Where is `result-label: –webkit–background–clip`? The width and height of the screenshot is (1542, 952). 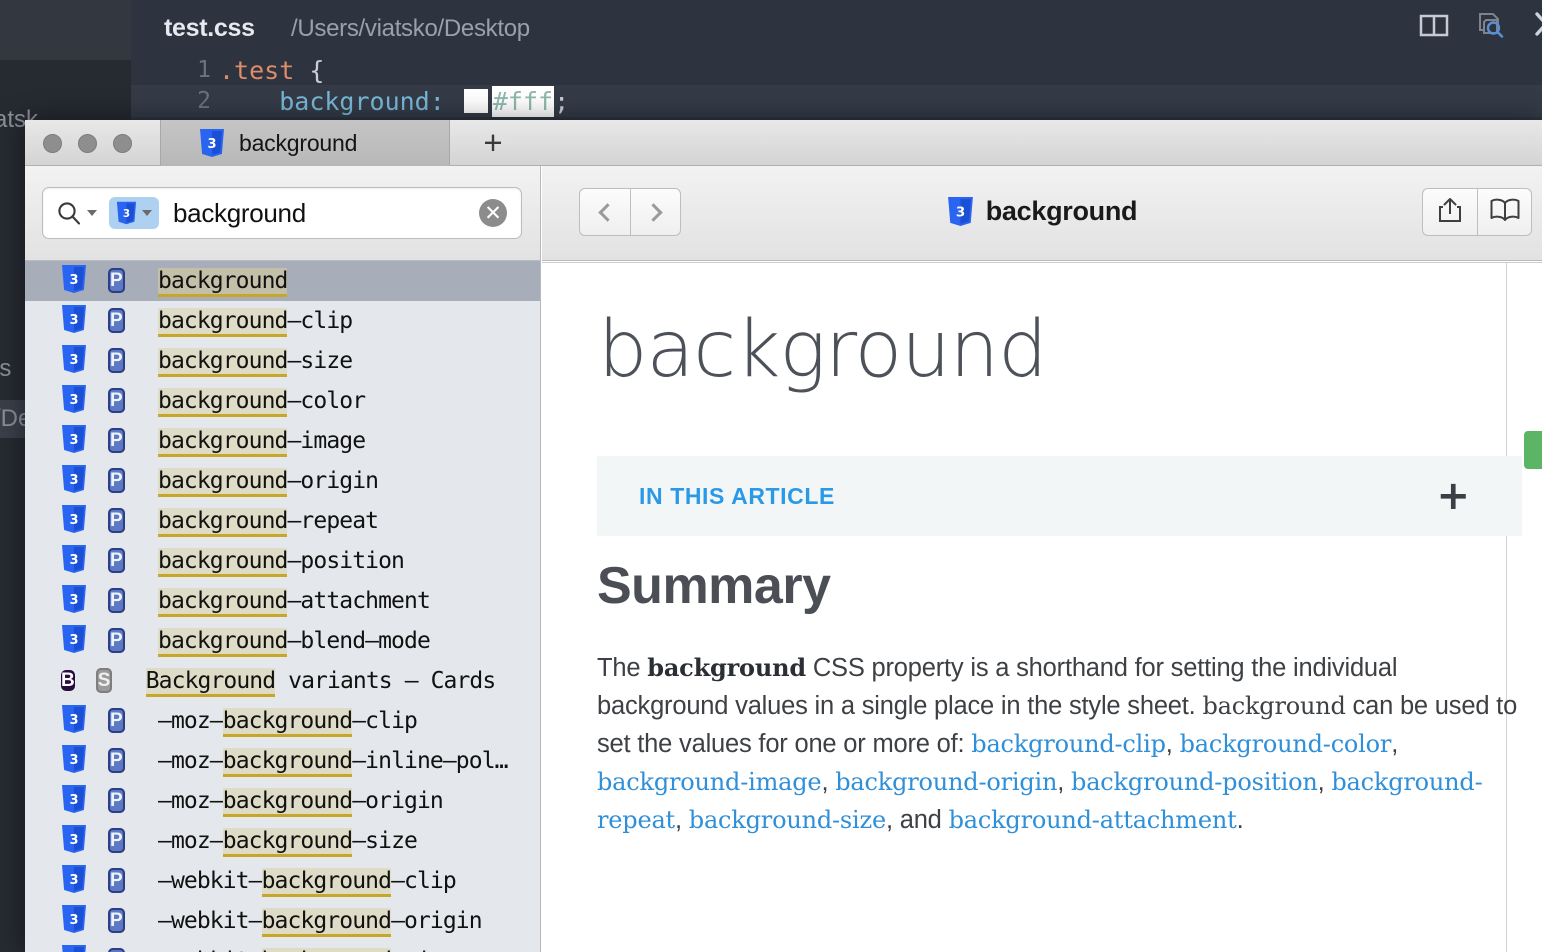
result-label: –webkit–background–clip is located at coordinates (307, 882).